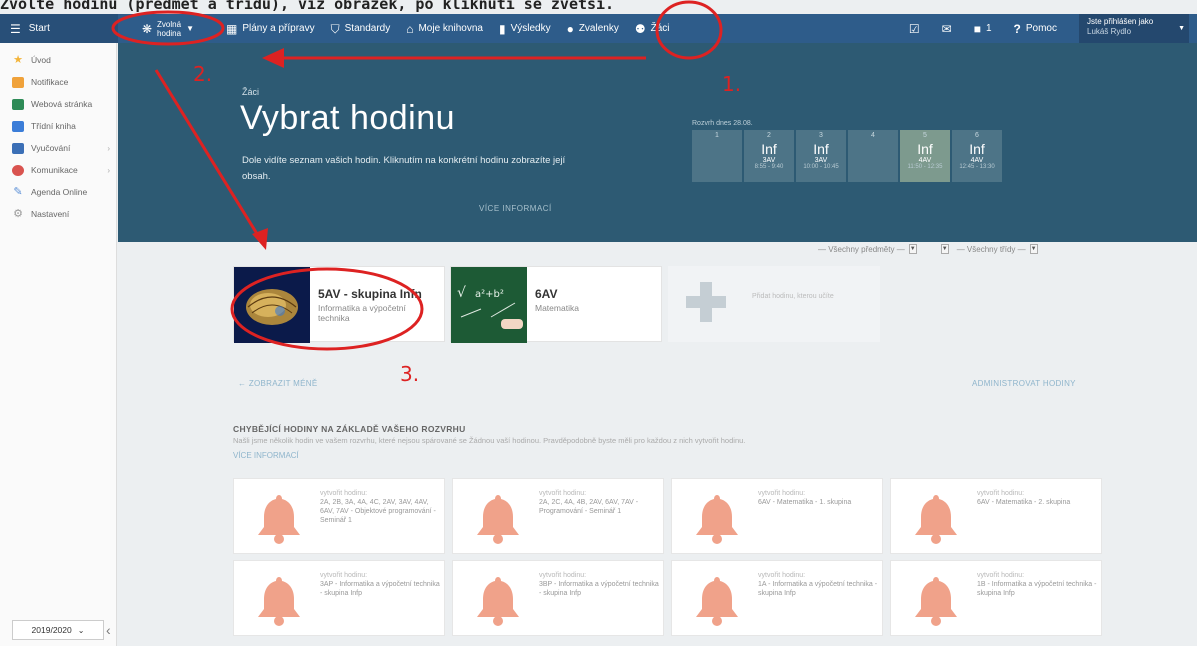 Image resolution: width=1197 pixels, height=646 pixels. I want to click on lesson-card-subject: Informatika a výpočetní technika, so click(362, 313).